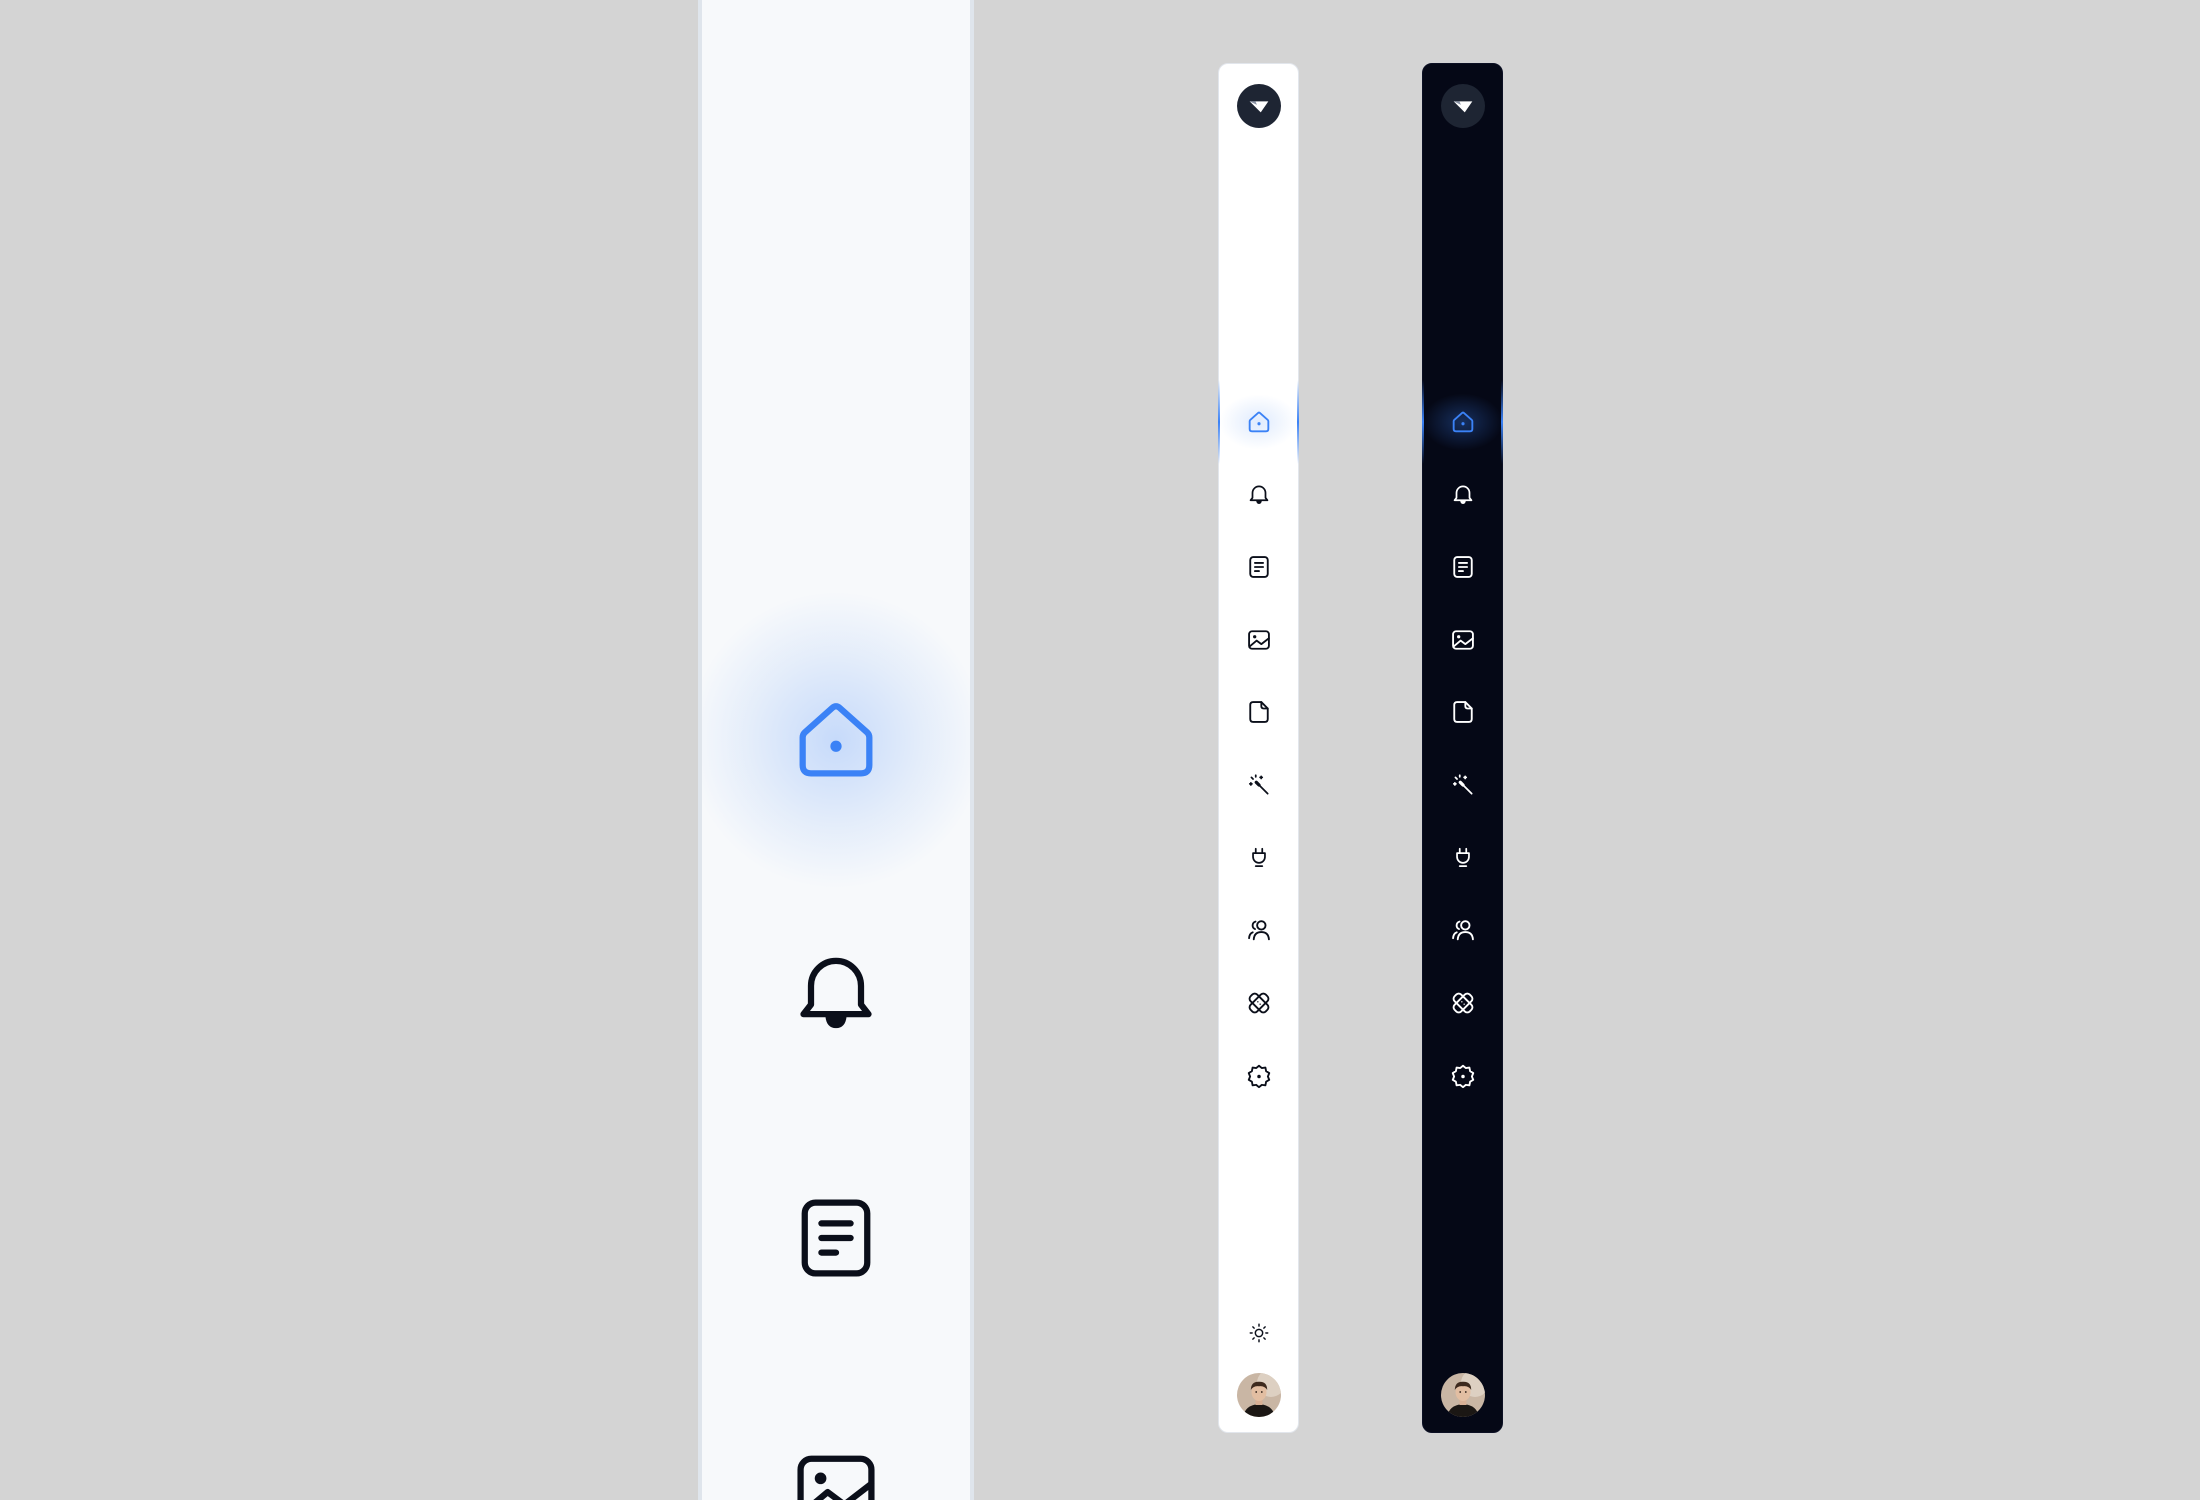 The width and height of the screenshot is (2200, 1500). Describe the element at coordinates (972, 740) in the screenshot. I see `active-indicator-right` at that location.